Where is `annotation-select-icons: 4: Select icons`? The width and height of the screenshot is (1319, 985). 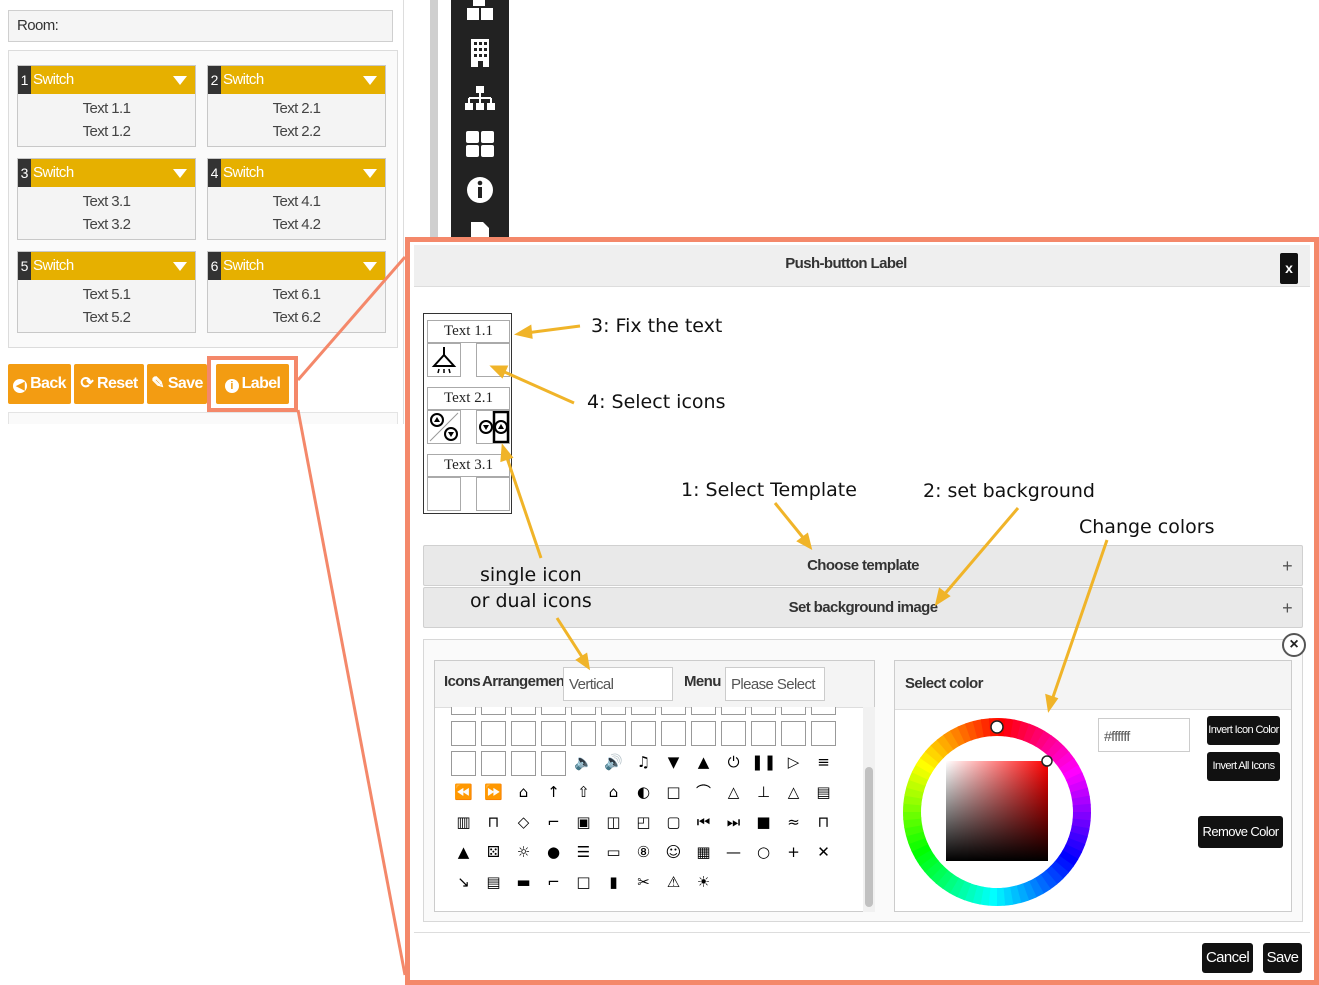 annotation-select-icons: 4: Select icons is located at coordinates (656, 402).